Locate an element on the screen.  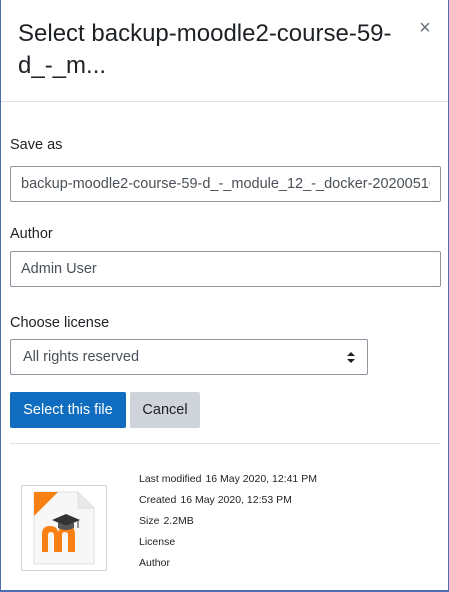
created-label: Created is located at coordinates (158, 500).